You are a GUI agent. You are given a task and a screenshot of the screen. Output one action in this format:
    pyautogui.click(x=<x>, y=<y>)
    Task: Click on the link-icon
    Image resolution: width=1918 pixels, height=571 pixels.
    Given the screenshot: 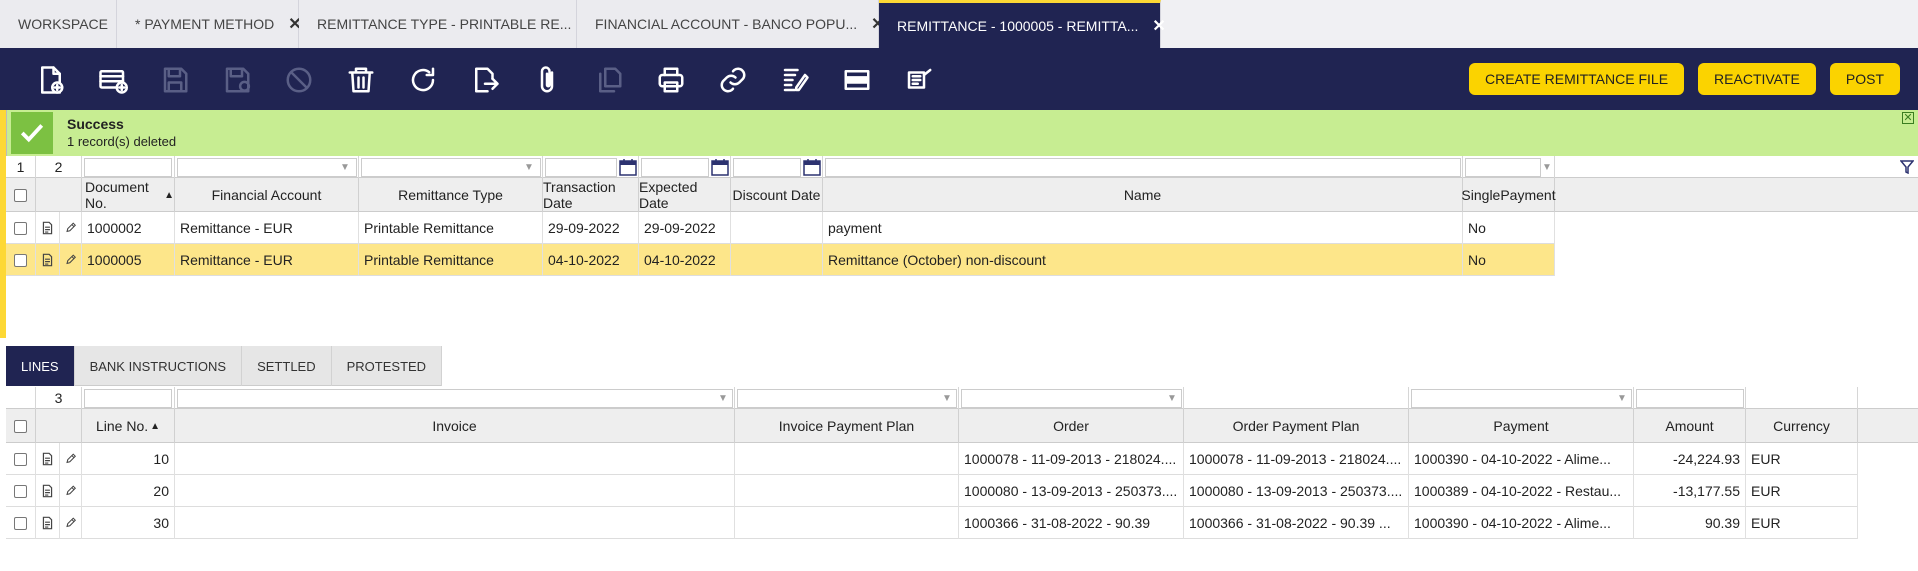 What is the action you would take?
    pyautogui.click(x=733, y=80)
    